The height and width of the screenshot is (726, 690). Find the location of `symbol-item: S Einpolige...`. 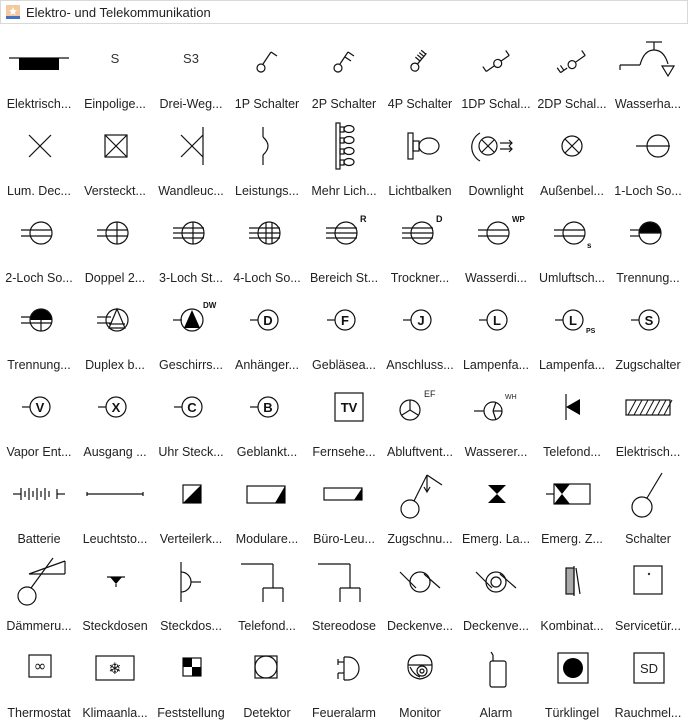

symbol-item: S Einpolige... is located at coordinates (115, 73).